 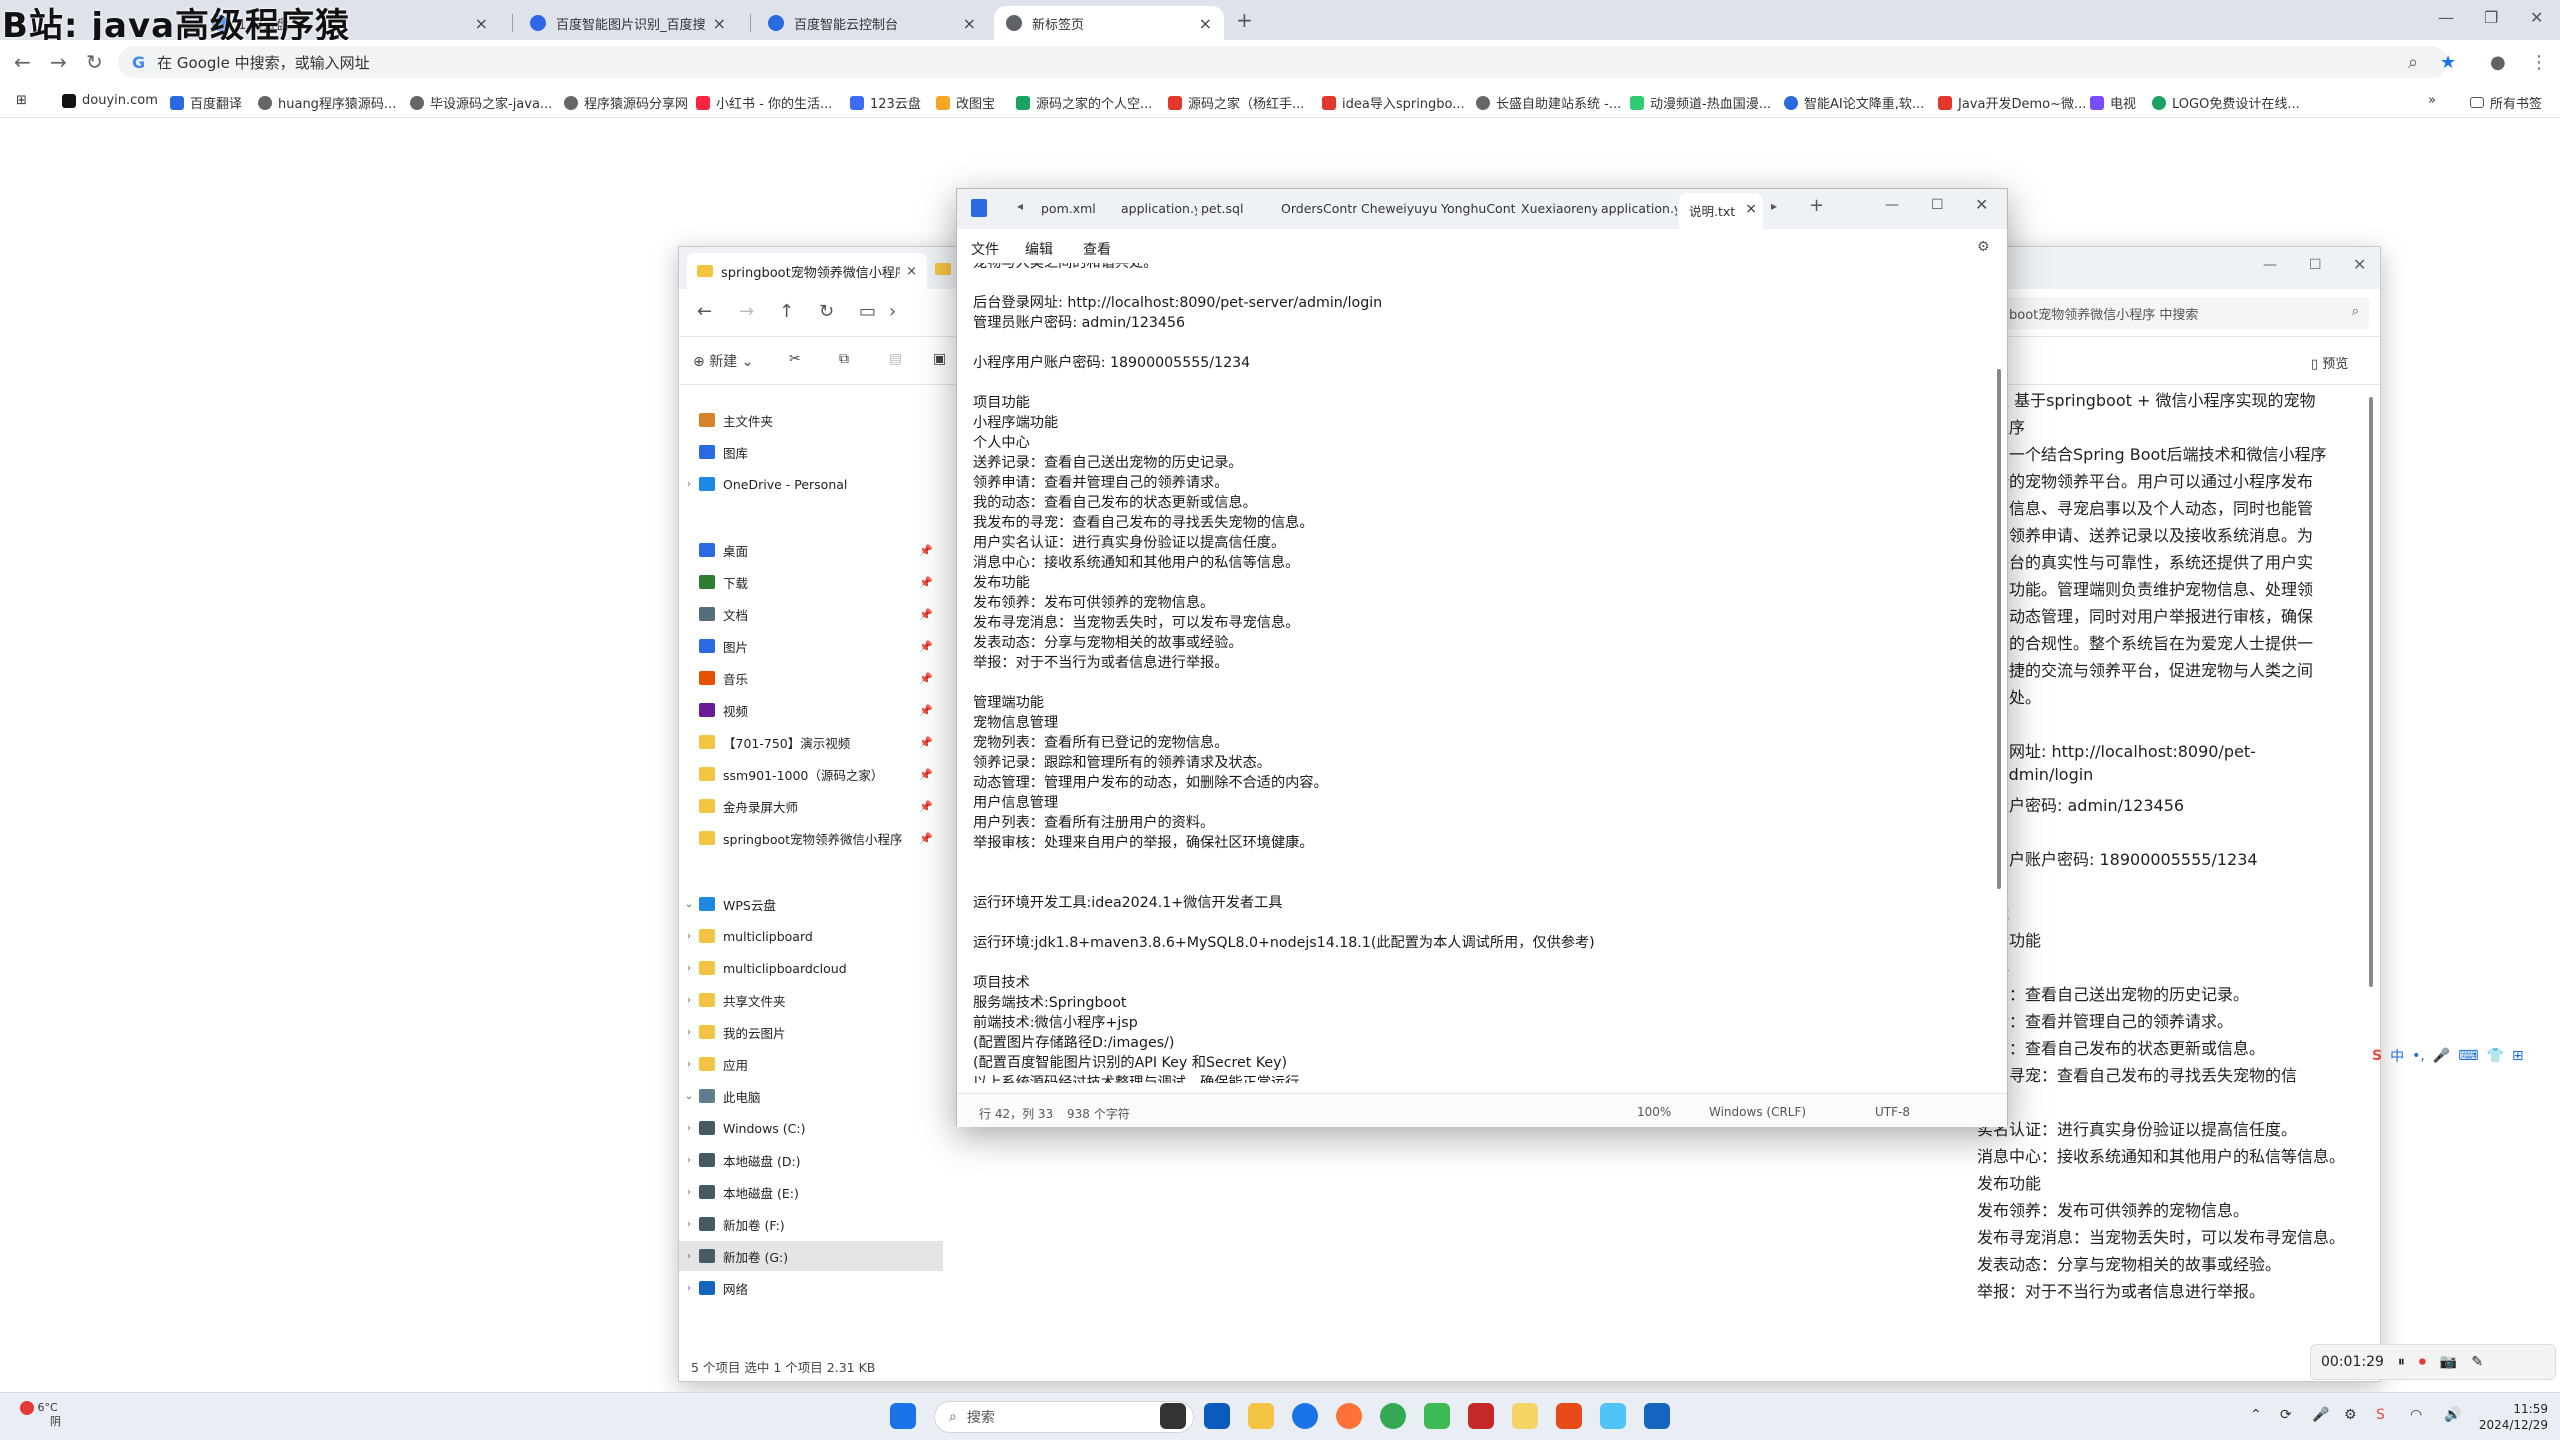 I want to click on firefox-icon, so click(x=1349, y=1416).